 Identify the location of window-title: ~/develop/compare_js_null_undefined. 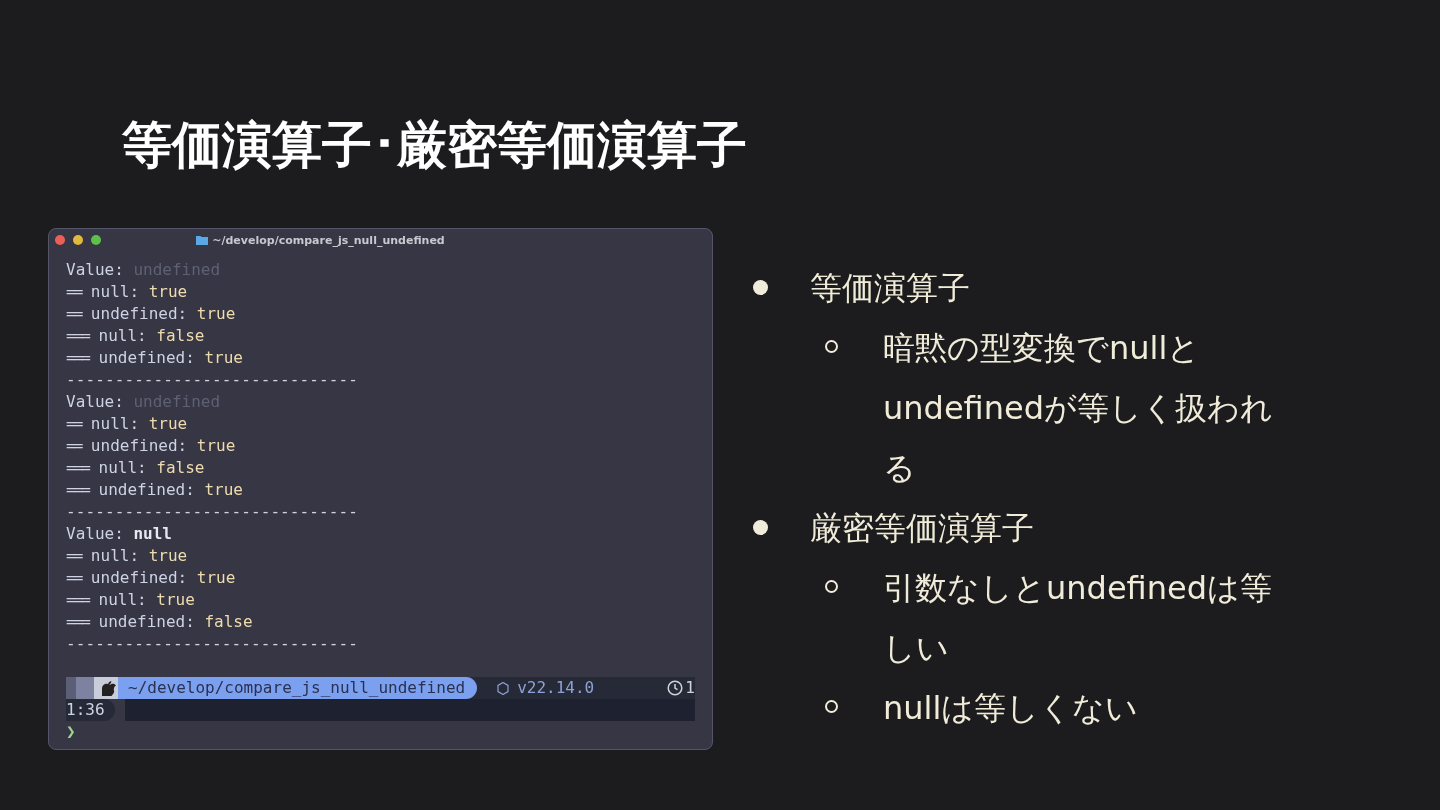
(328, 240).